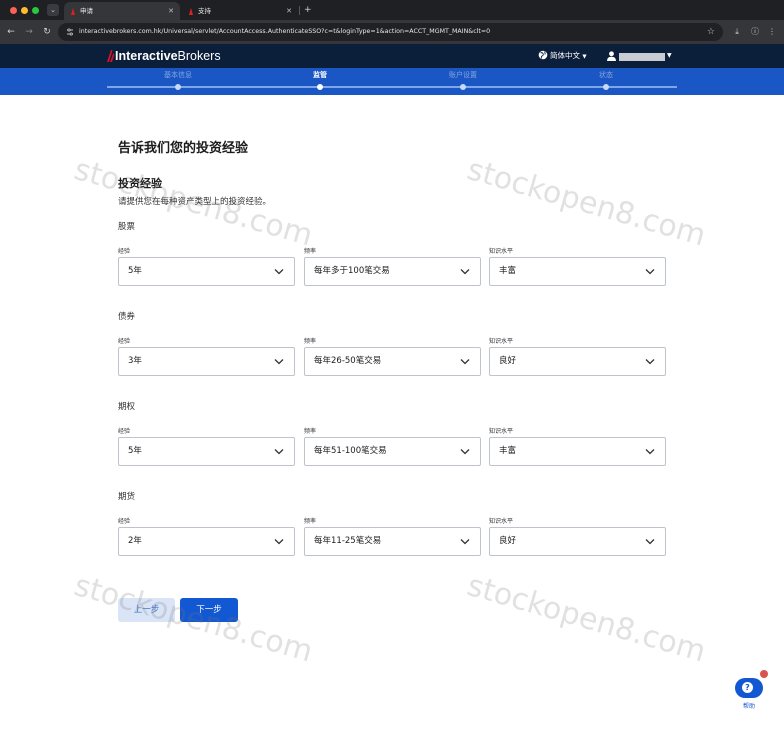 This screenshot has width=784, height=739. Describe the element at coordinates (24, 10) in the screenshot. I see `window-minimize-button` at that location.